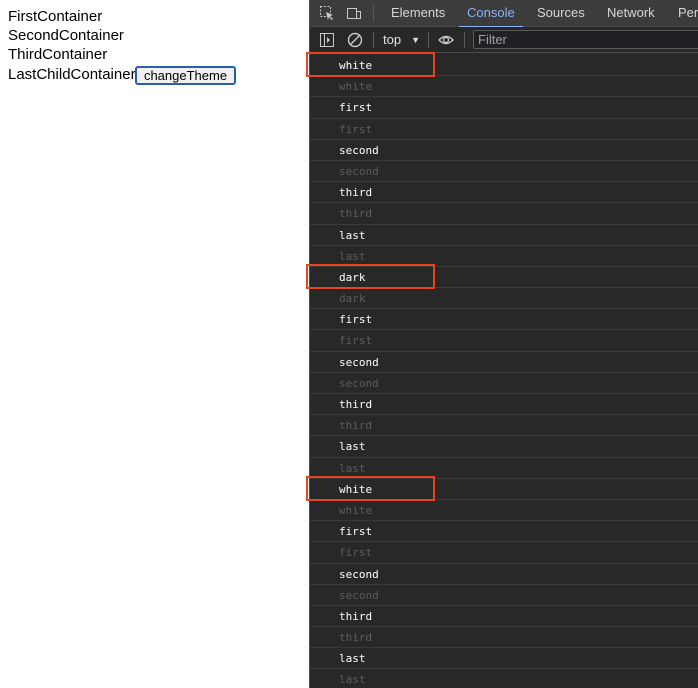  Describe the element at coordinates (415, 40) in the screenshot. I see `dropdown-arrow-icon: ▼` at that location.